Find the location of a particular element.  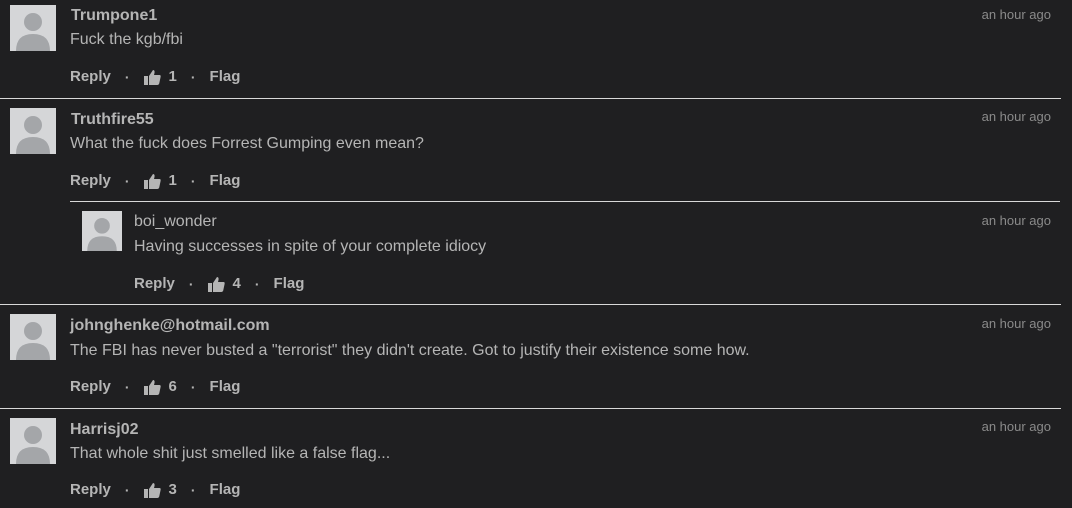

comment-author: Trumpone1 is located at coordinates (114, 16).